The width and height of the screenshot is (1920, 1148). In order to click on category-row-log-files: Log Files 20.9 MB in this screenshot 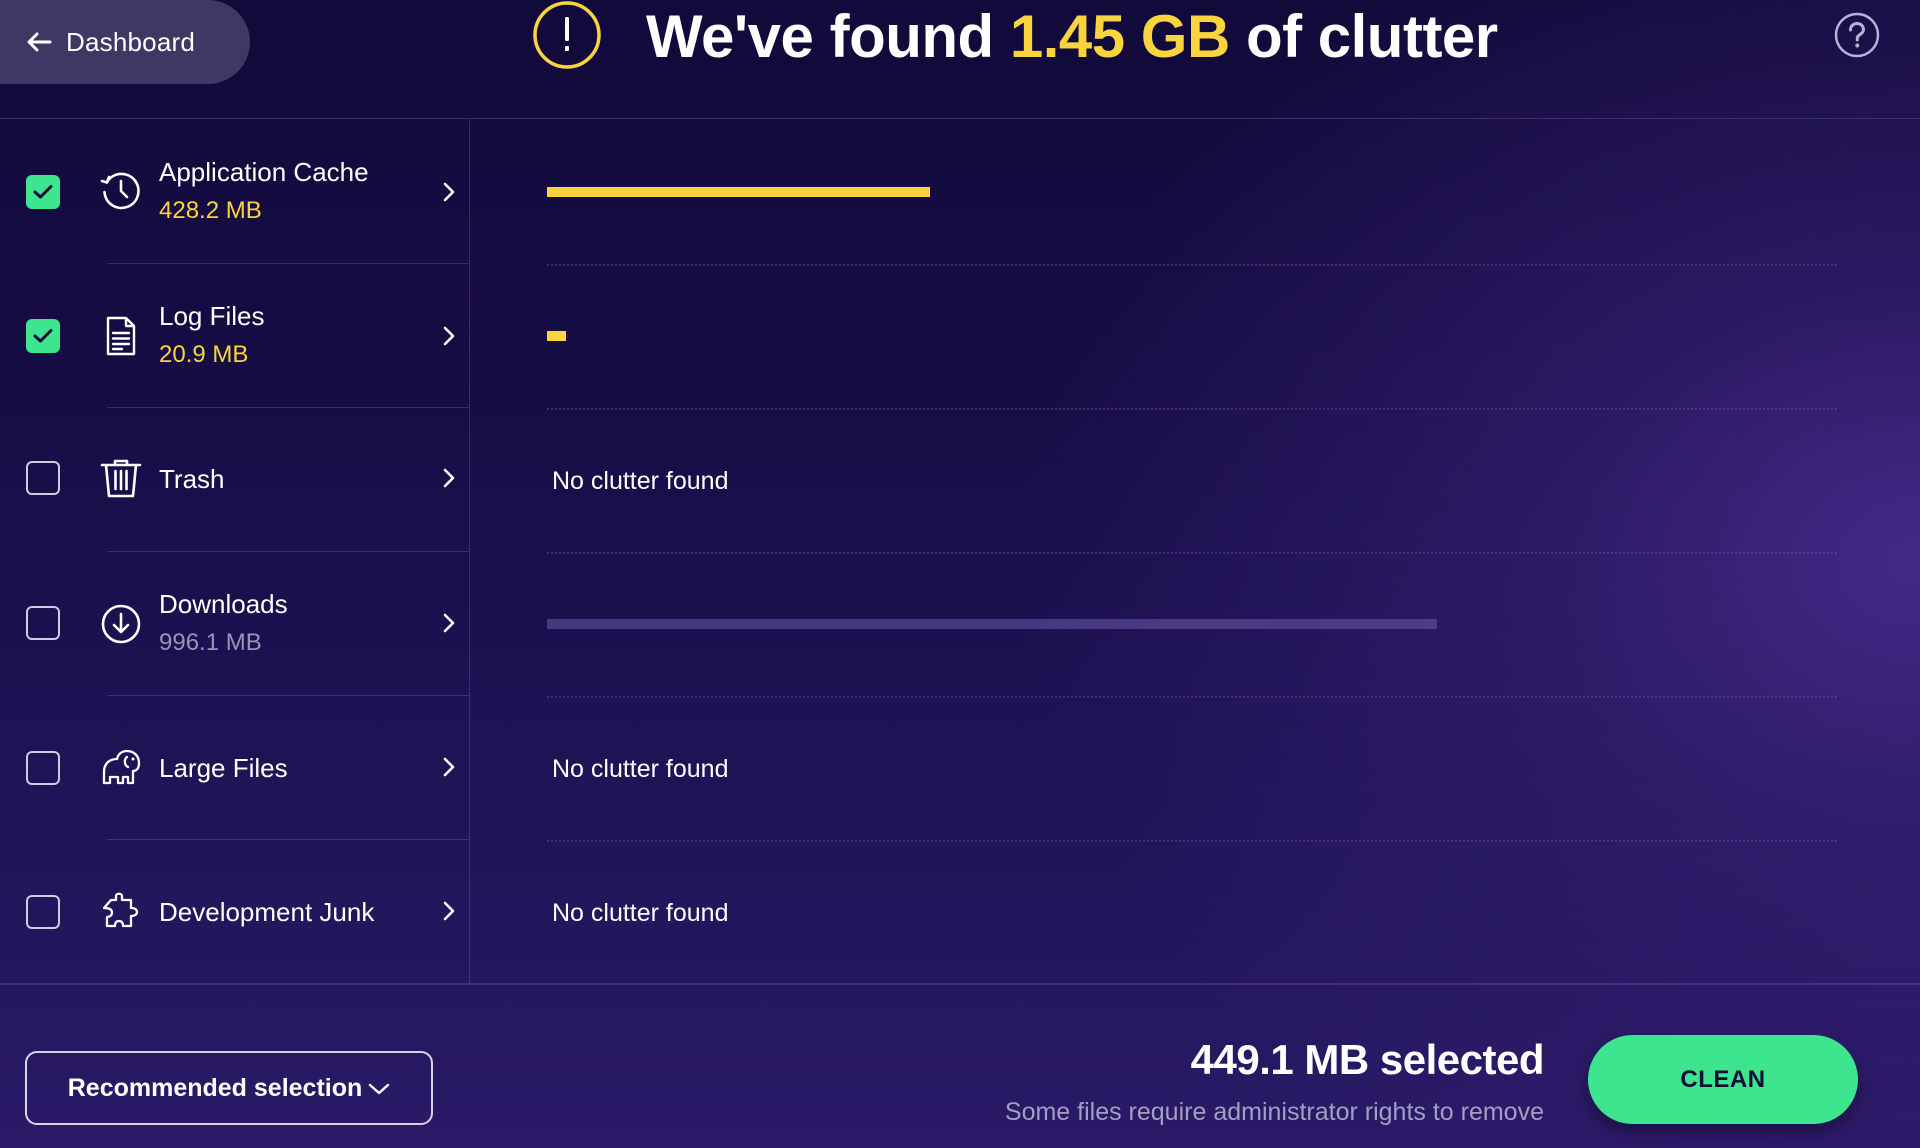, I will do `click(234, 336)`.